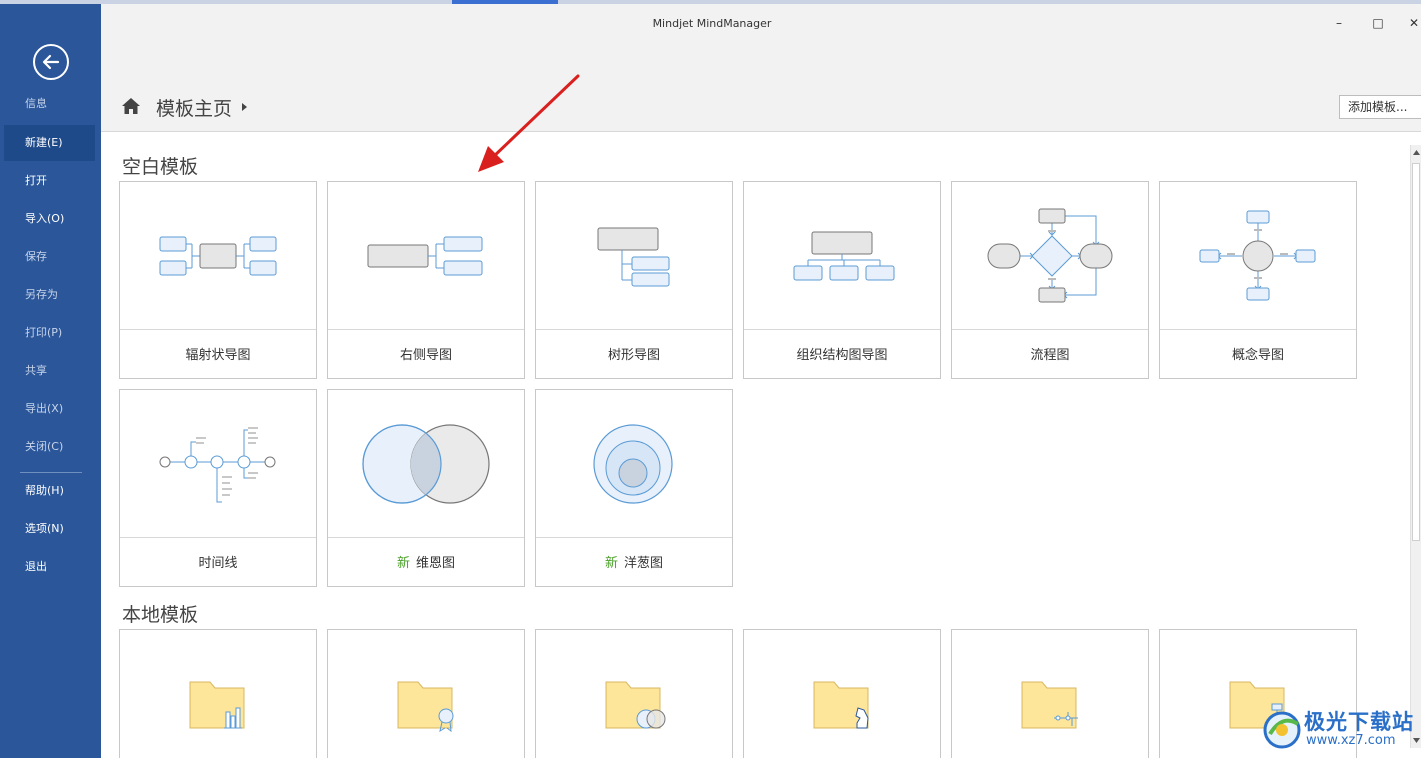 Image resolution: width=1421 pixels, height=758 pixels. I want to click on card-label: 时间线, so click(218, 563).